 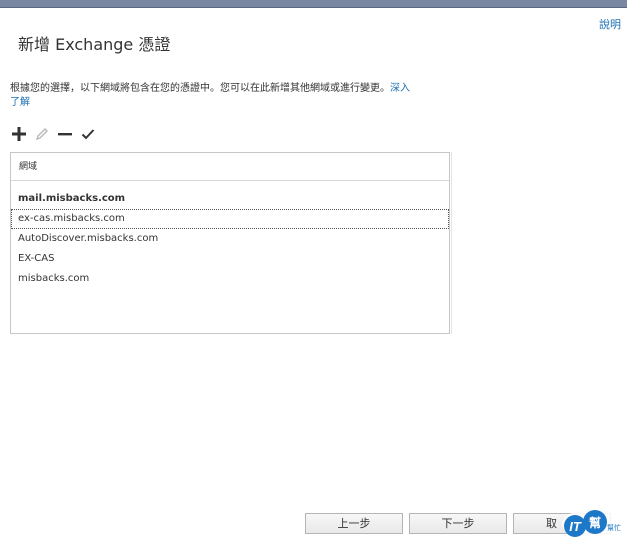 What do you see at coordinates (230, 239) in the screenshot?
I see `list-item: AutoDiscover.misbacks.com` at bounding box center [230, 239].